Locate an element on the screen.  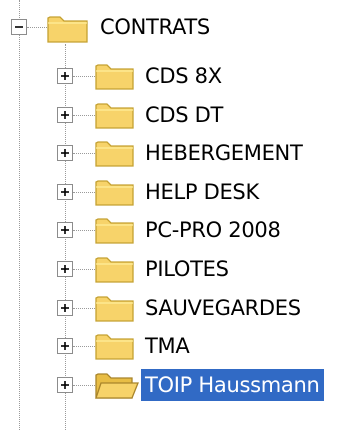
tree-item-label: CDS 8X is located at coordinates (183, 76).